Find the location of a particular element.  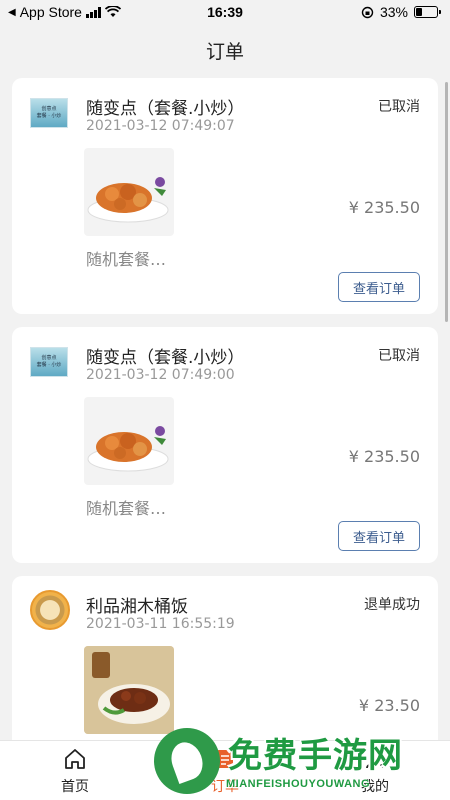

status-bar: ◀ App Store 16:39 33% is located at coordinates (225, 12).